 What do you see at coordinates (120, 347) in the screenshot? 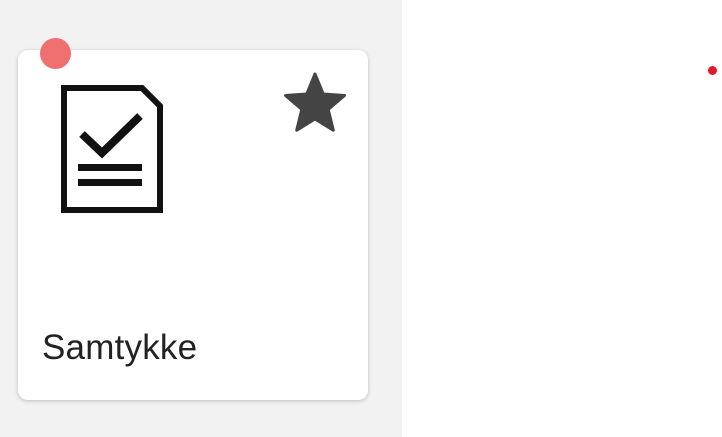
I see `card-label: Samtykke` at bounding box center [120, 347].